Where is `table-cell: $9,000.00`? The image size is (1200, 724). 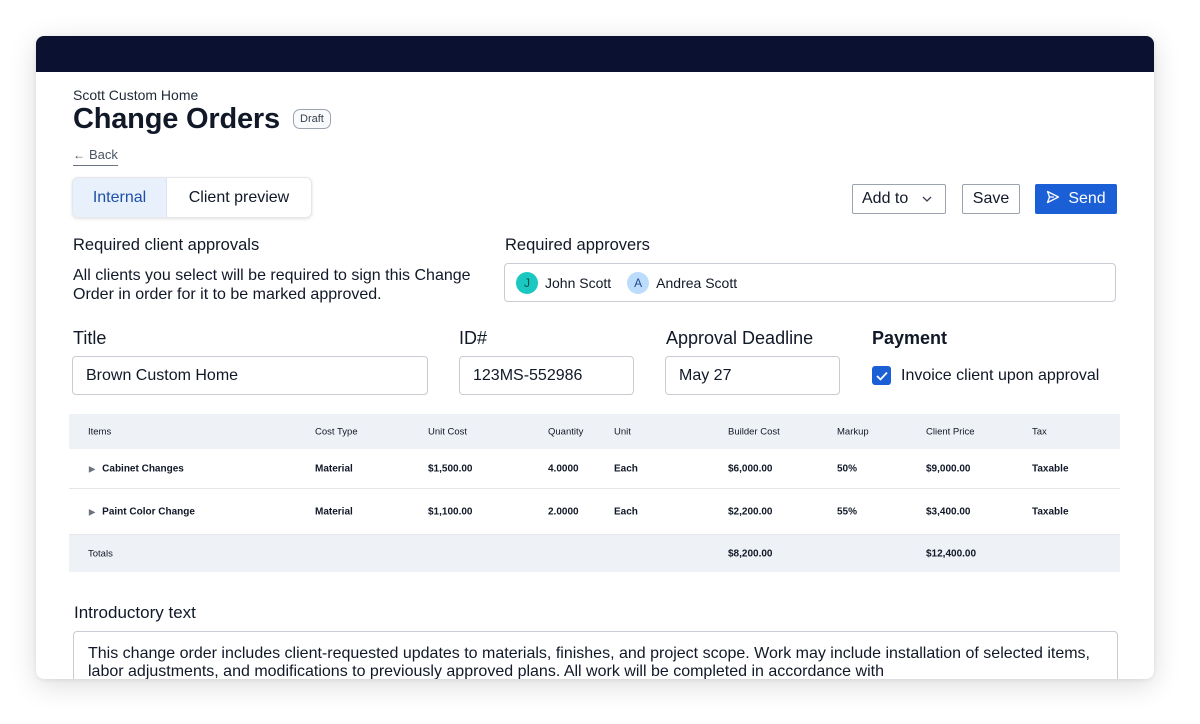 table-cell: $9,000.00 is located at coordinates (948, 468).